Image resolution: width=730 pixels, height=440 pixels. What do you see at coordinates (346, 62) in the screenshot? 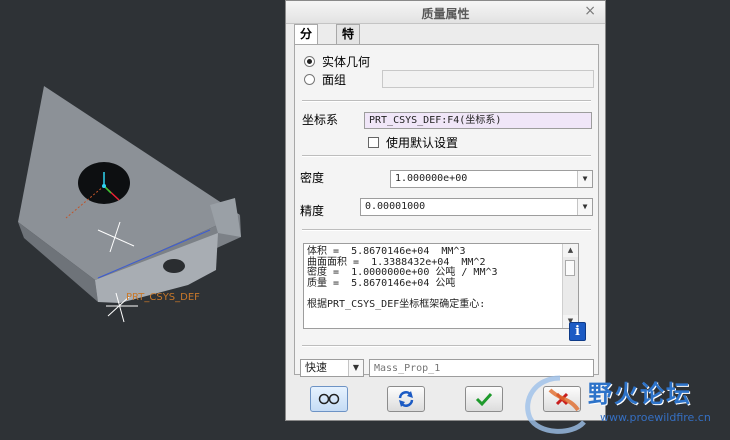
I see `label-solid-geometry: 实体几何` at bounding box center [346, 62].